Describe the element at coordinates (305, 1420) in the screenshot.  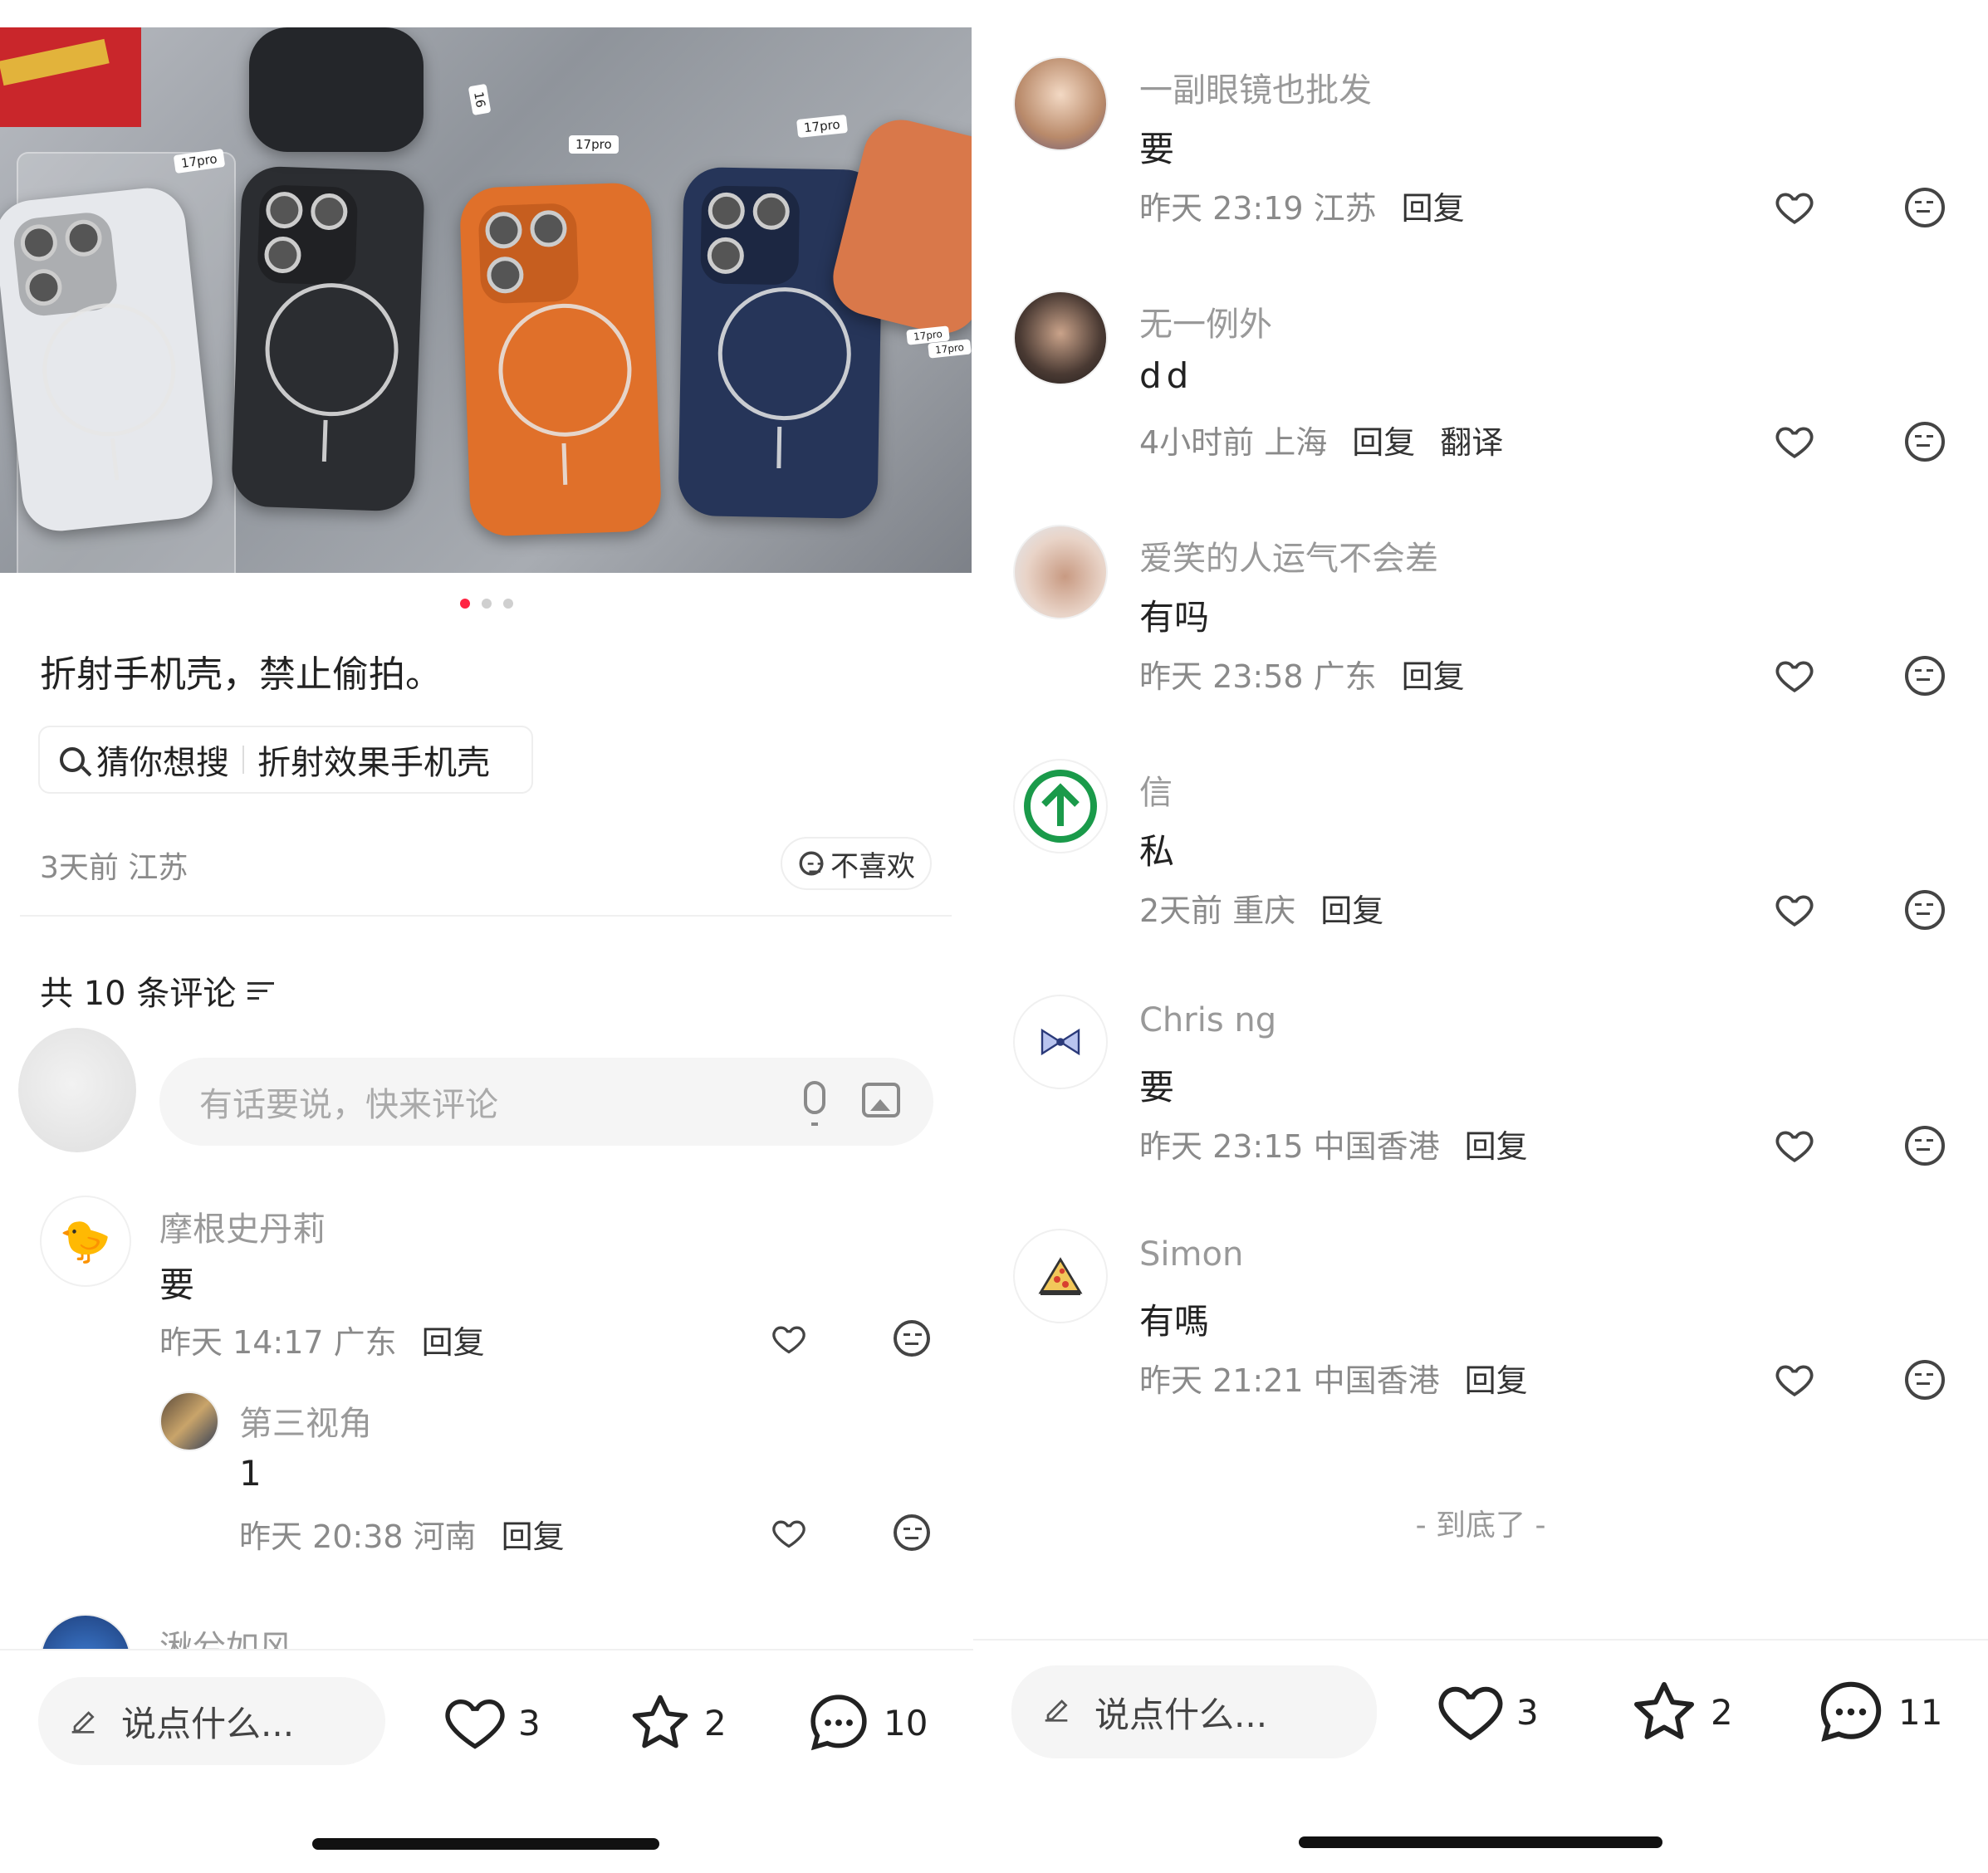
I see `comment-username: 第三视角` at that location.